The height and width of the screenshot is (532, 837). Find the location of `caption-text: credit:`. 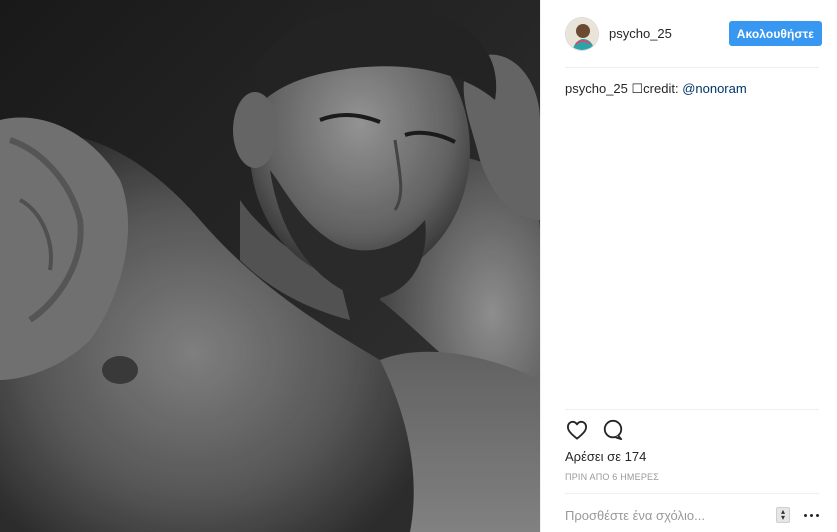

caption-text: credit: is located at coordinates (663, 88).